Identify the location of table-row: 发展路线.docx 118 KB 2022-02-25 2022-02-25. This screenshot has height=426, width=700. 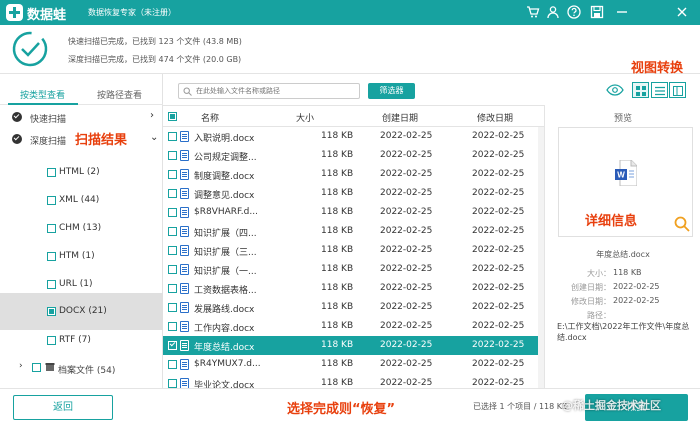
(353, 307).